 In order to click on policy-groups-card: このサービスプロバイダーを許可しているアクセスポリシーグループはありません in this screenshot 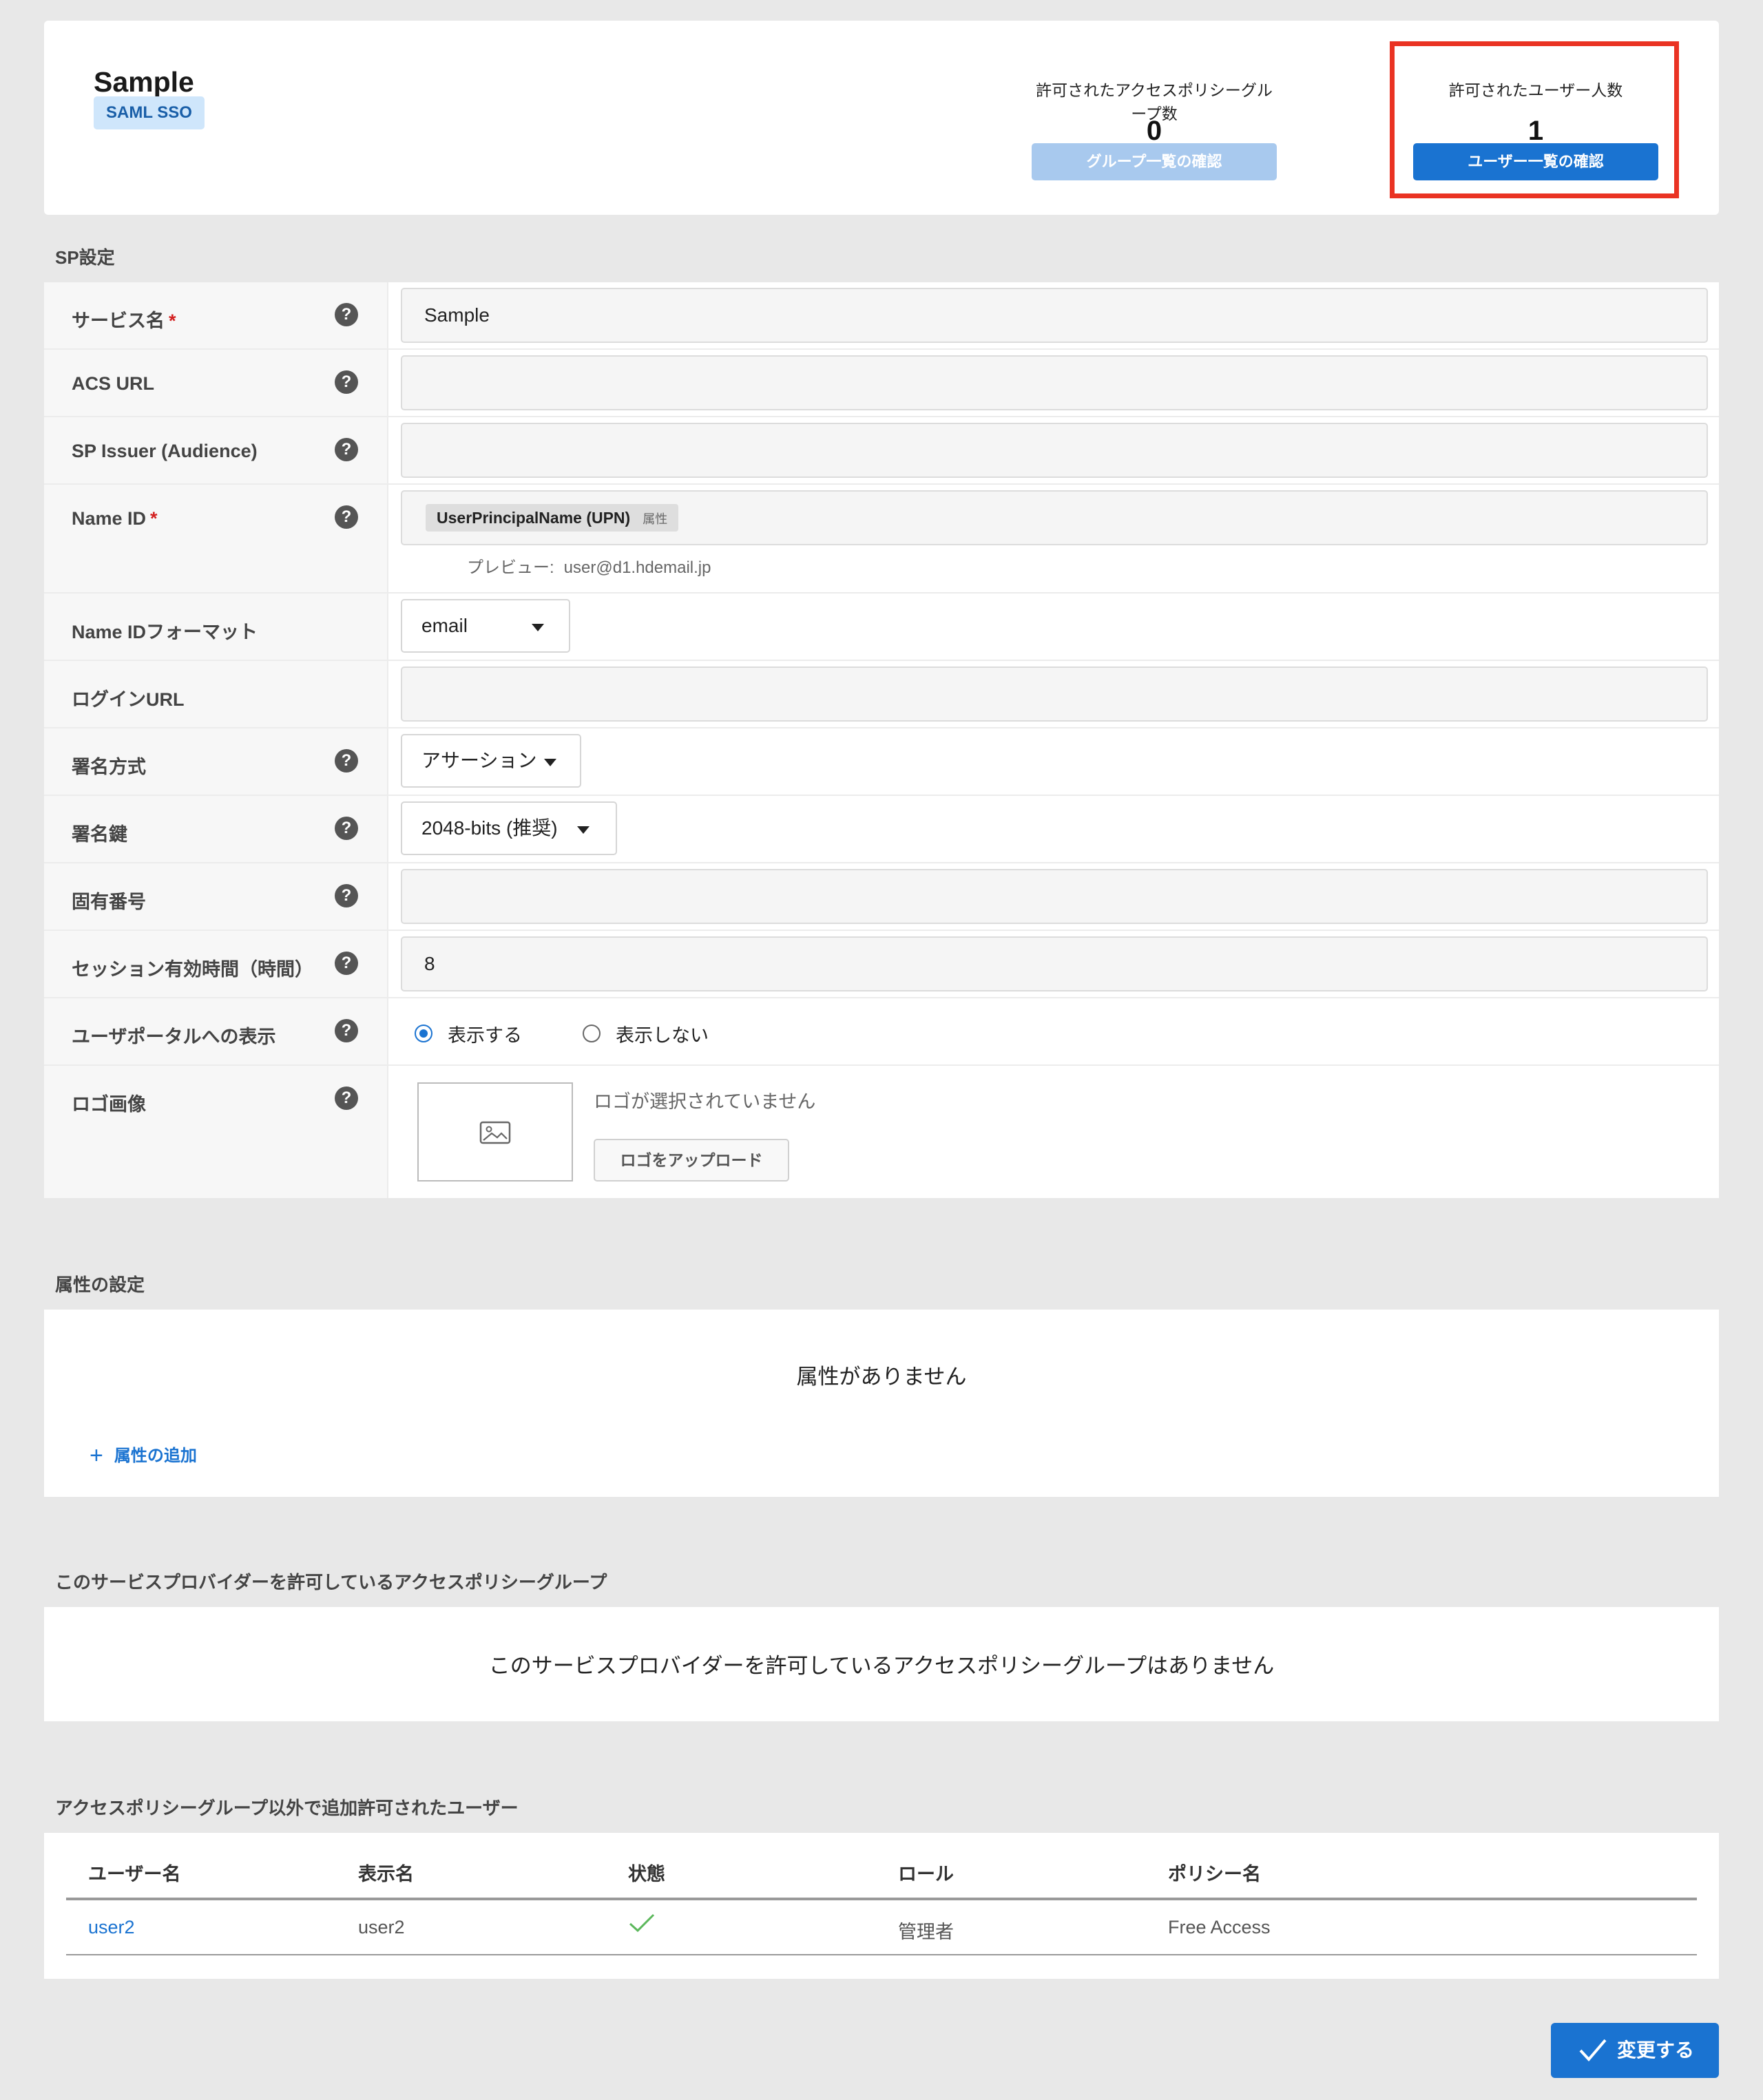, I will do `click(881, 1664)`.